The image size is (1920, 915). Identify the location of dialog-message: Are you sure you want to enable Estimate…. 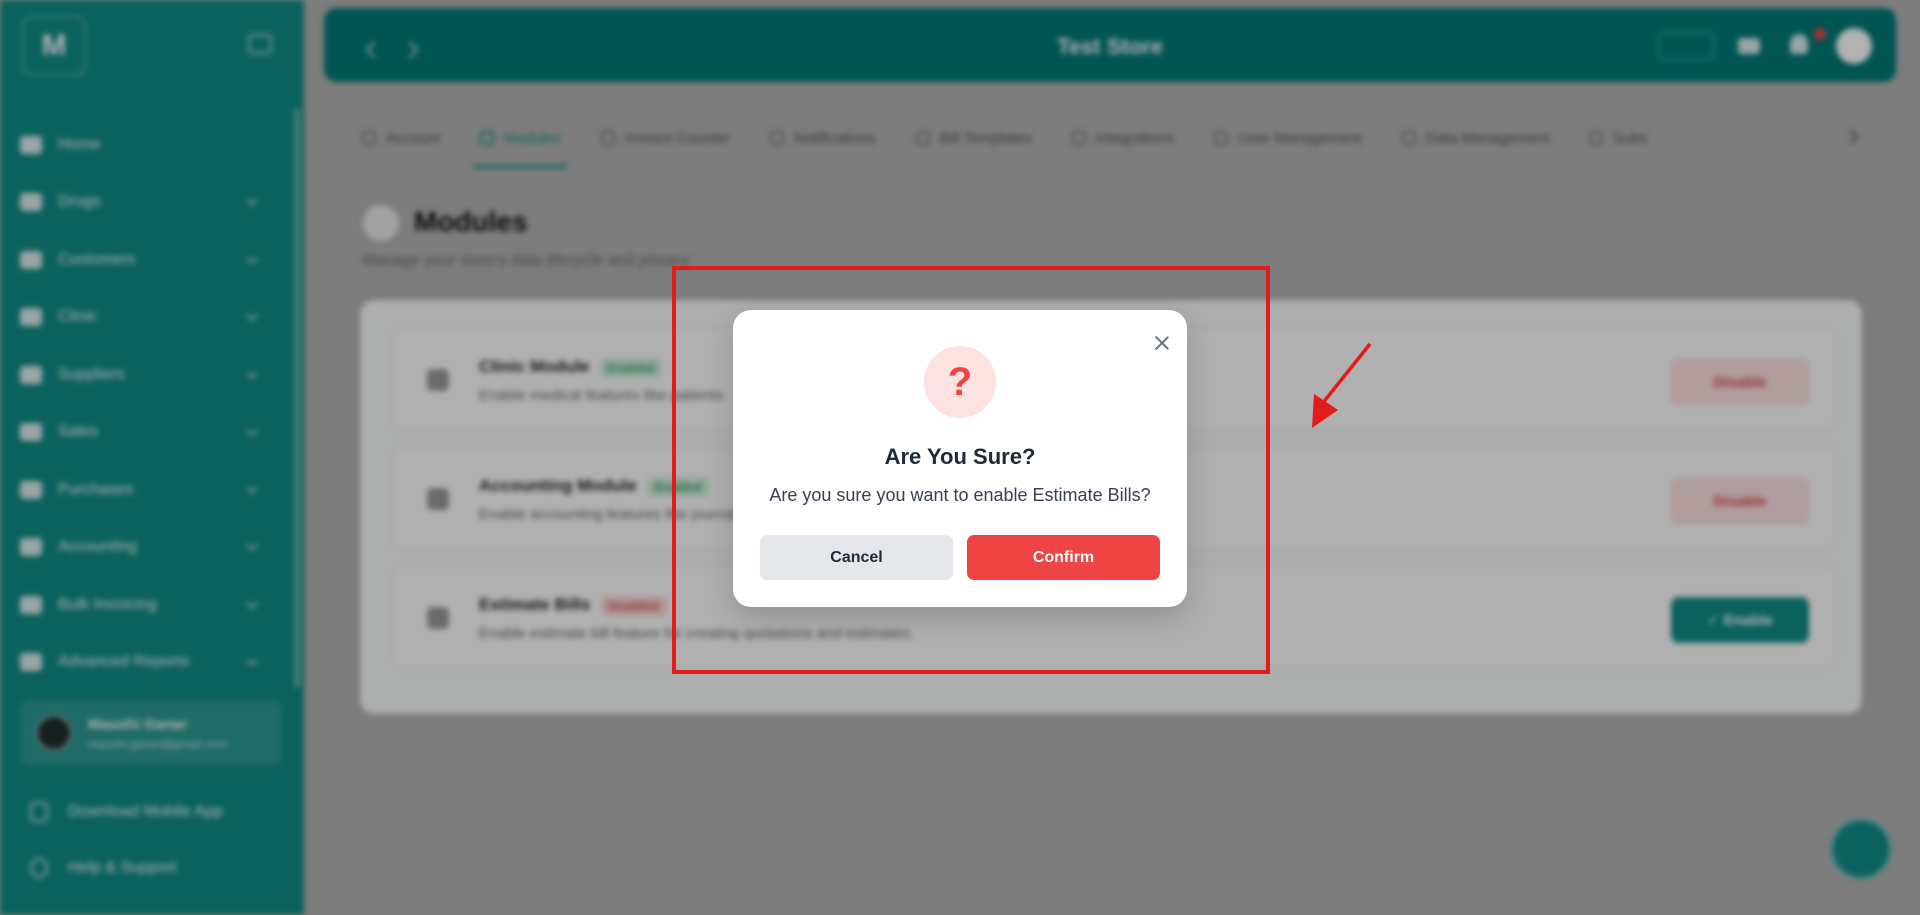
(960, 495).